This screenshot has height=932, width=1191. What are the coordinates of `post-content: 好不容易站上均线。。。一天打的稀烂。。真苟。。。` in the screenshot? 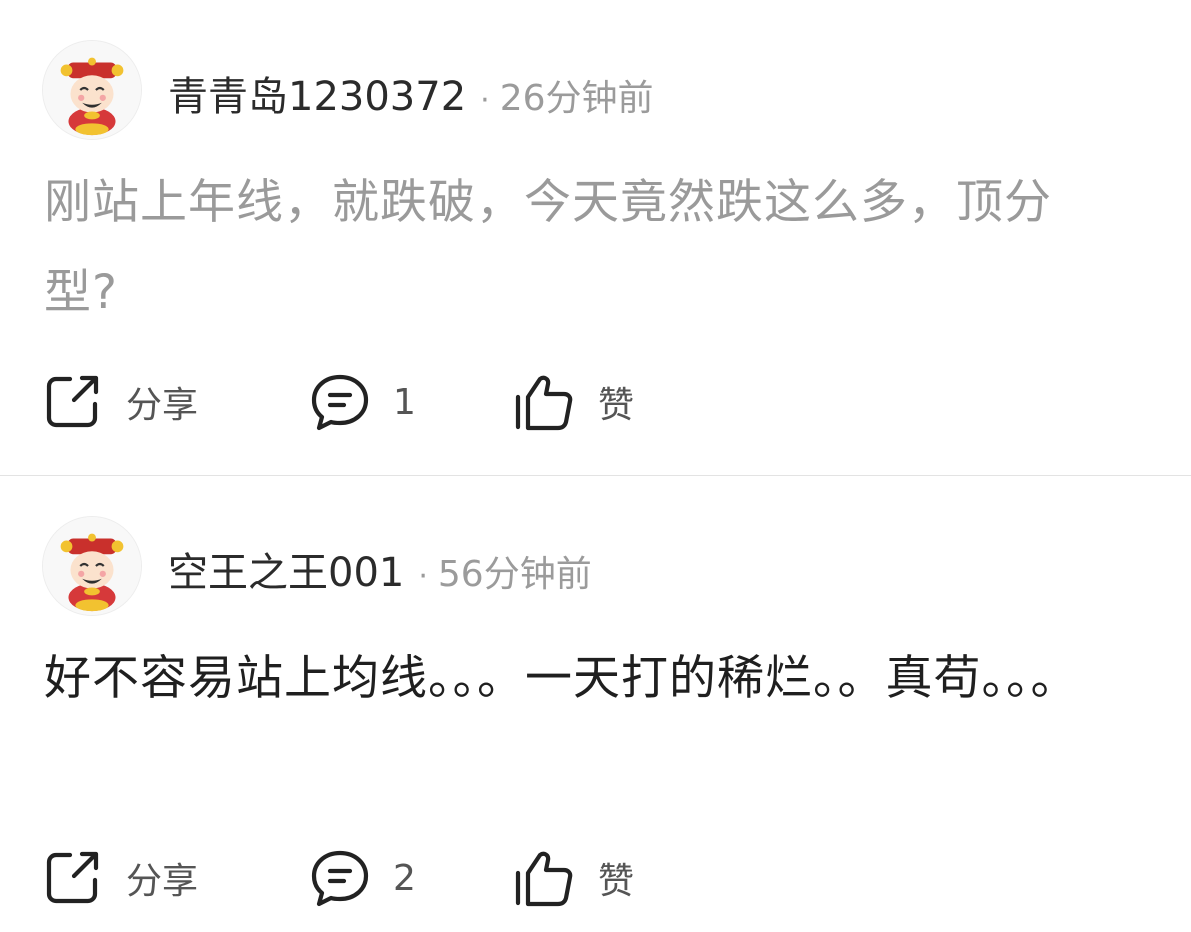 It's located at (584, 679).